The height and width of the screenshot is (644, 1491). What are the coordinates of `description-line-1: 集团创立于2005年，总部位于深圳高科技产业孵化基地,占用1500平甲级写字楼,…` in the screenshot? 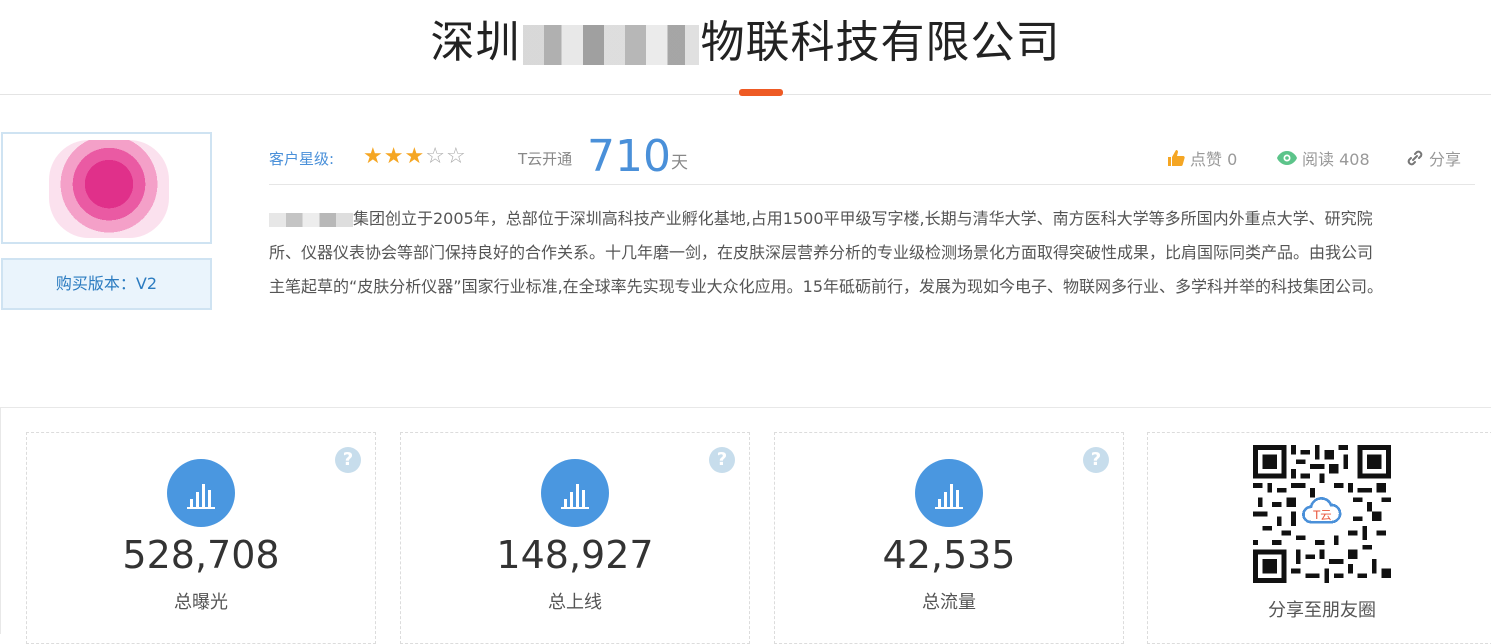 It's located at (863, 218).